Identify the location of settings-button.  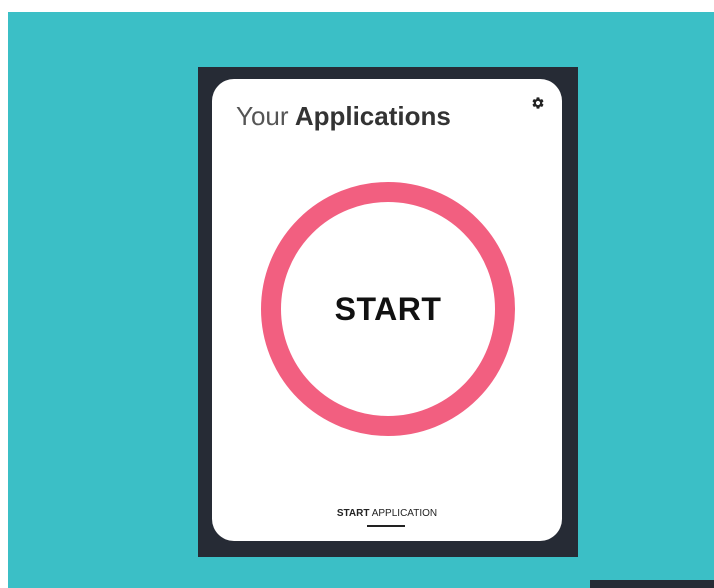
(538, 103).